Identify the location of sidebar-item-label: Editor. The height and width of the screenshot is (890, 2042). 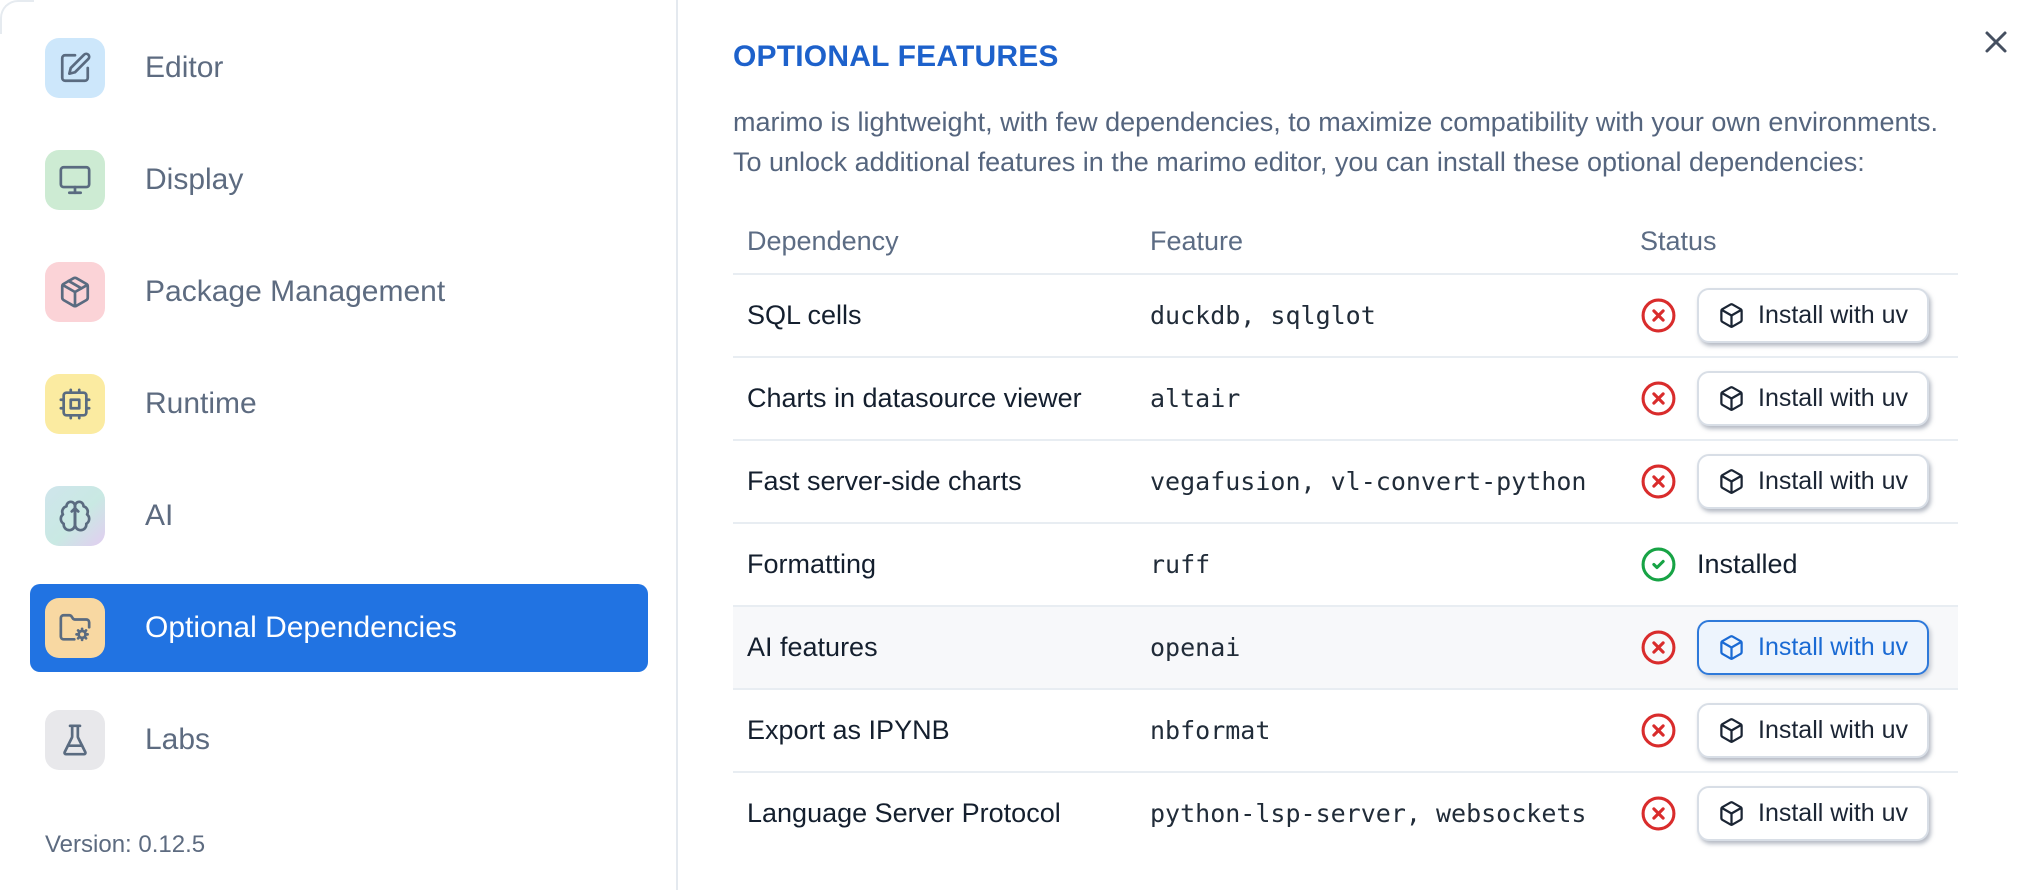
(184, 67).